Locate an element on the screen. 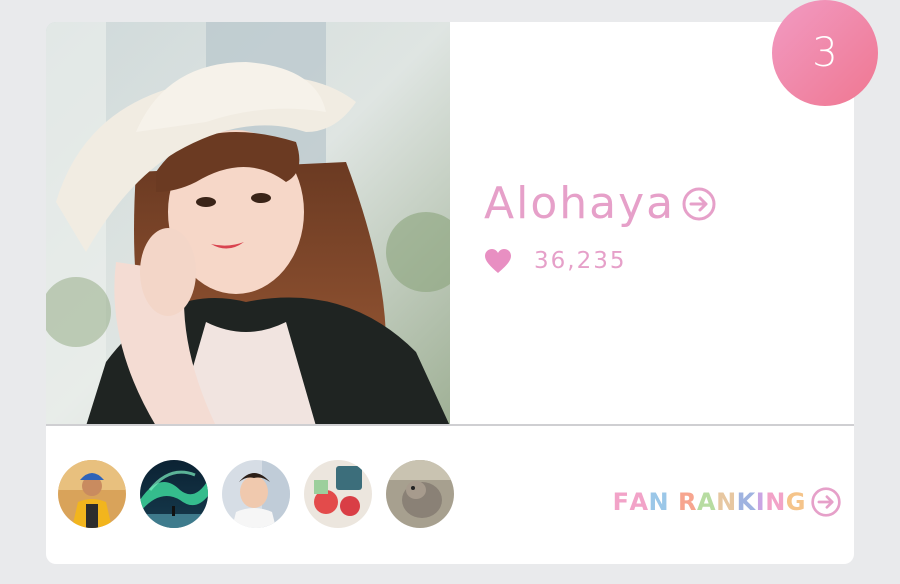 The width and height of the screenshot is (900, 584). likes-row: 36,235 is located at coordinates (555, 261).